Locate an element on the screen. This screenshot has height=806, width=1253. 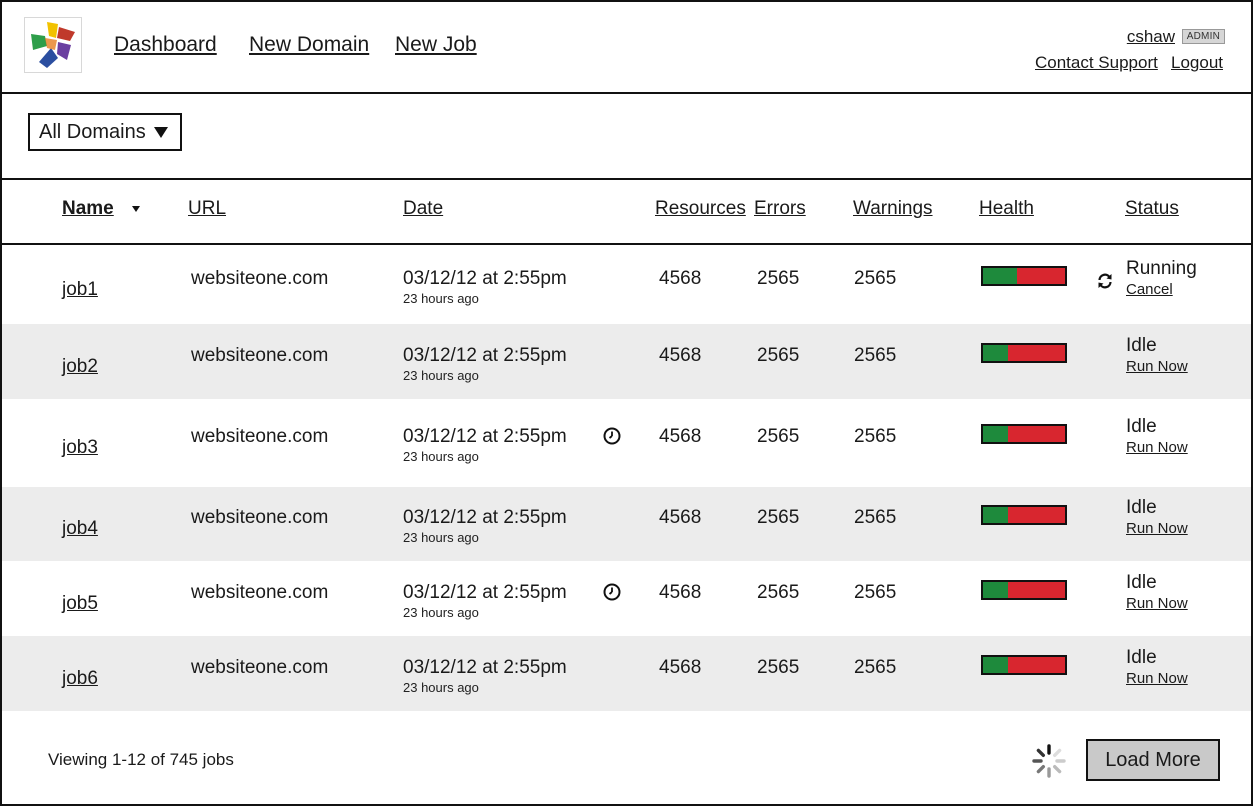
job-name-link: job6 is located at coordinates (80, 679).